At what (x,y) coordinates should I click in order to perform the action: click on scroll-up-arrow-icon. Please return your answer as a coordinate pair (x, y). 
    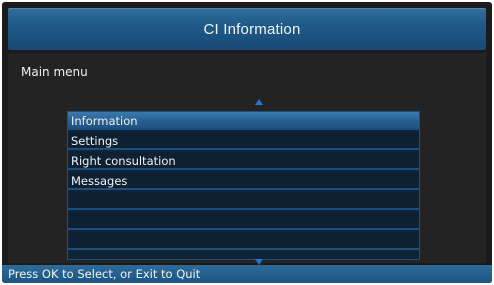
    Looking at the image, I should click on (259, 102).